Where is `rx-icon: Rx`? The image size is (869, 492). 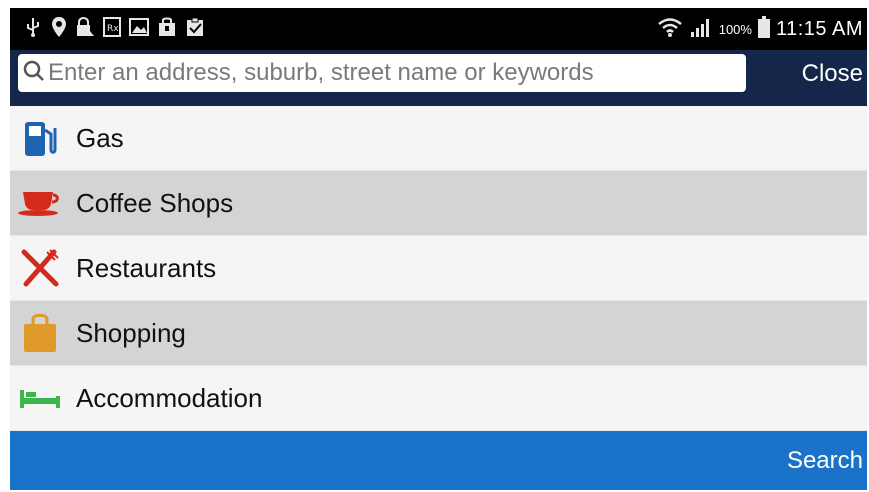
rx-icon: Rx is located at coordinates (112, 27).